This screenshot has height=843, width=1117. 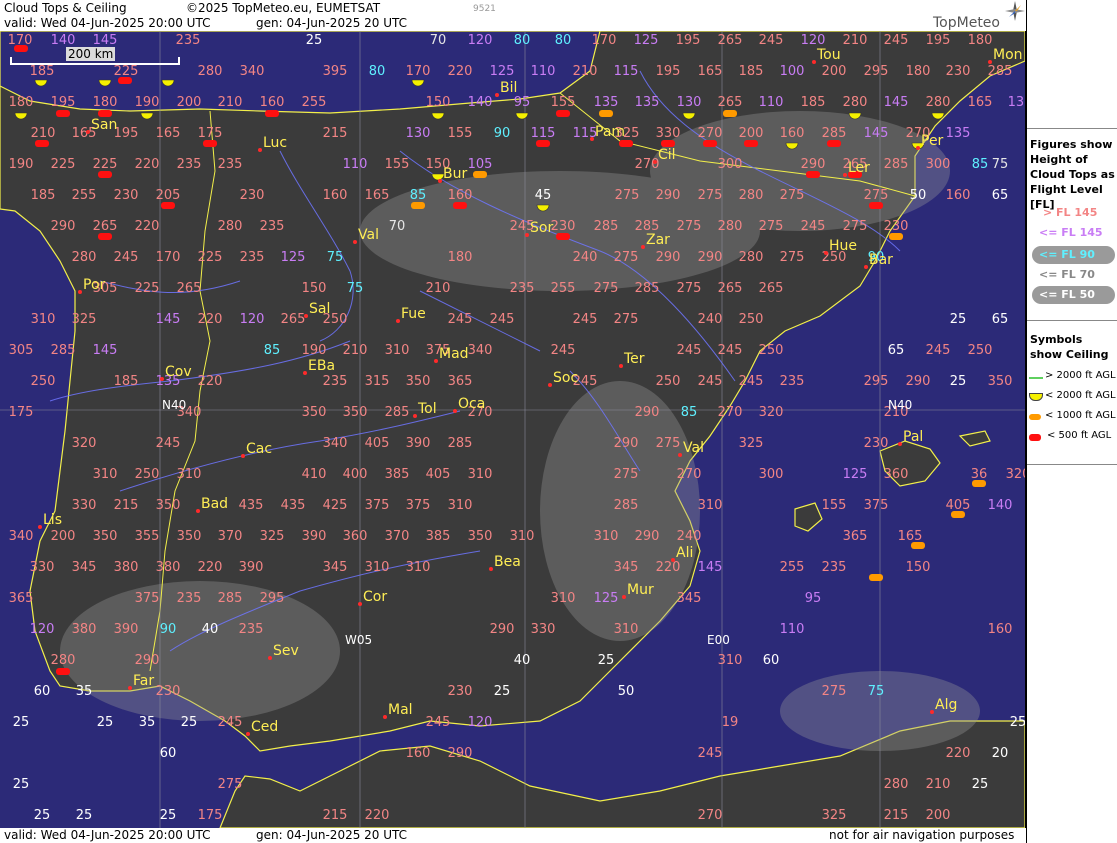 What do you see at coordinates (640, 590) in the screenshot?
I see `city-label: Mur` at bounding box center [640, 590].